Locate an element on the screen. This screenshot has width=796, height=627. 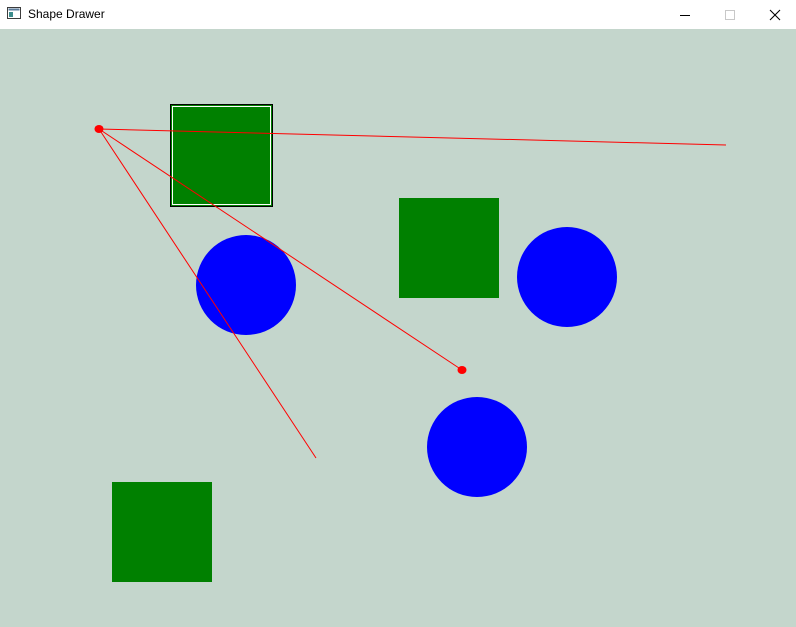
close-icon is located at coordinates (775, 14).